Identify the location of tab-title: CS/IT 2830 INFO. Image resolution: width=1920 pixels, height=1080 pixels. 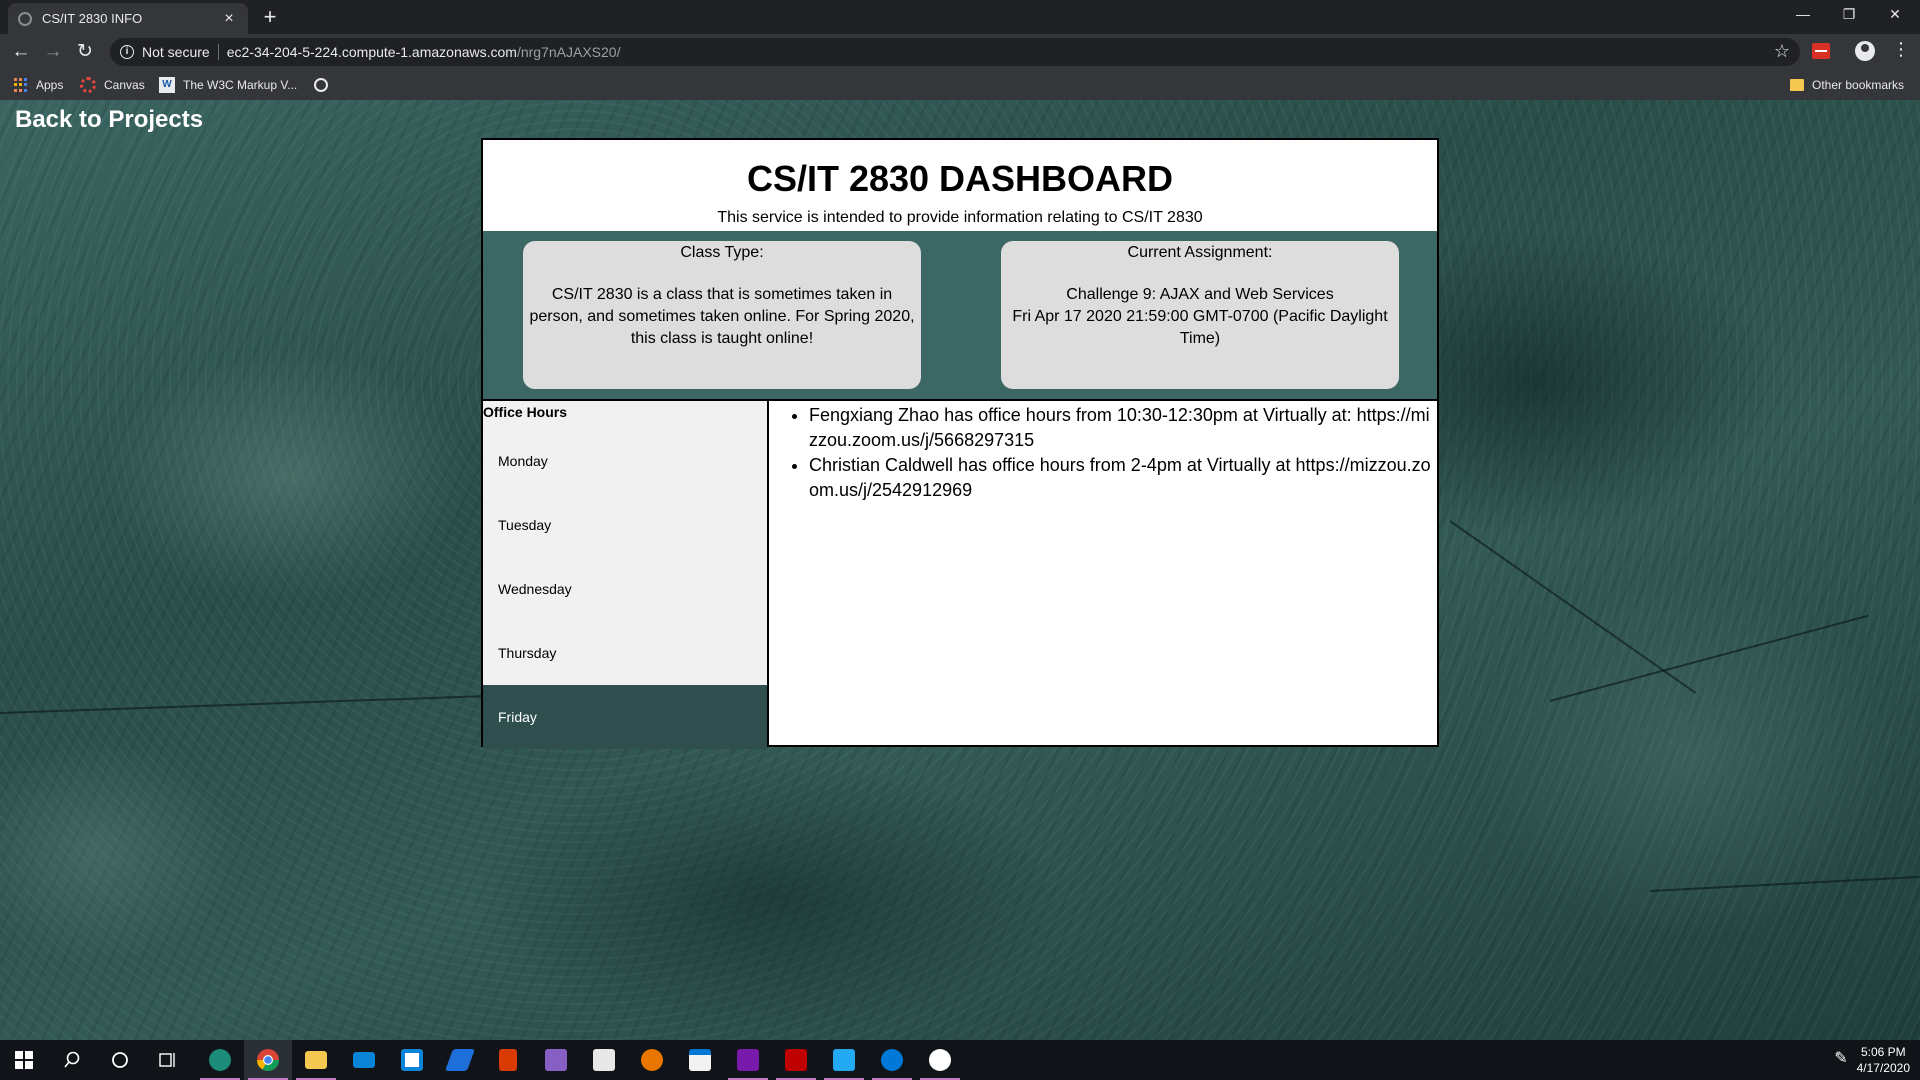
(92, 18).